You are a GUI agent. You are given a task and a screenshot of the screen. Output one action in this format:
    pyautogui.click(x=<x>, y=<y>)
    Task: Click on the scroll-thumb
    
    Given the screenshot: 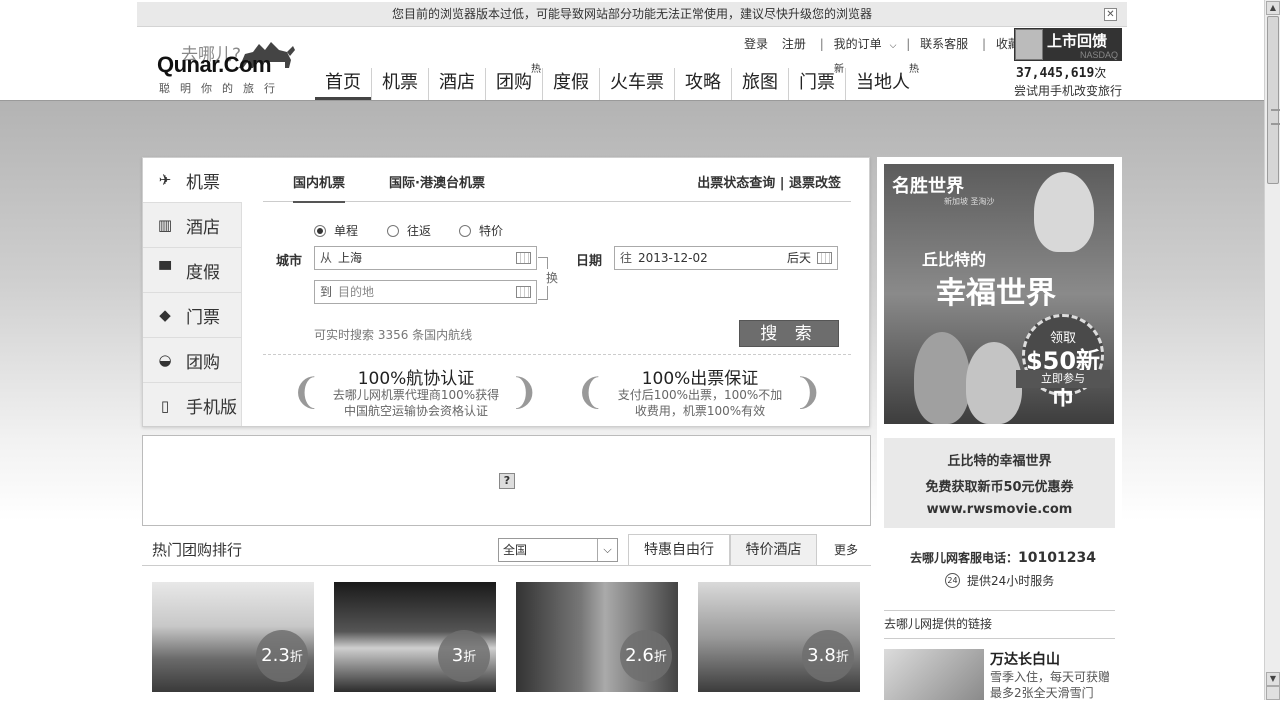 What is the action you would take?
    pyautogui.click(x=1273, y=100)
    